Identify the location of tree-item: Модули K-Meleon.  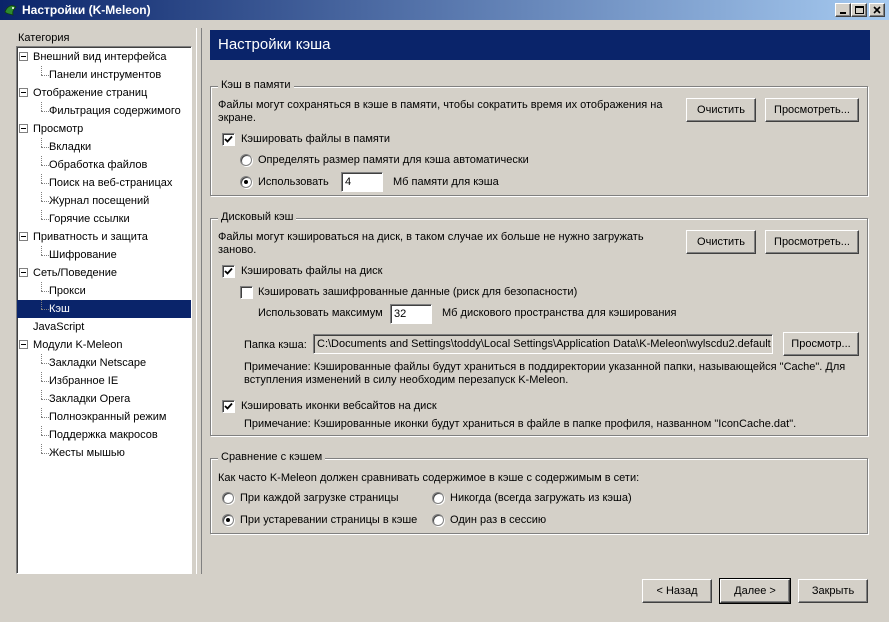
(104, 345).